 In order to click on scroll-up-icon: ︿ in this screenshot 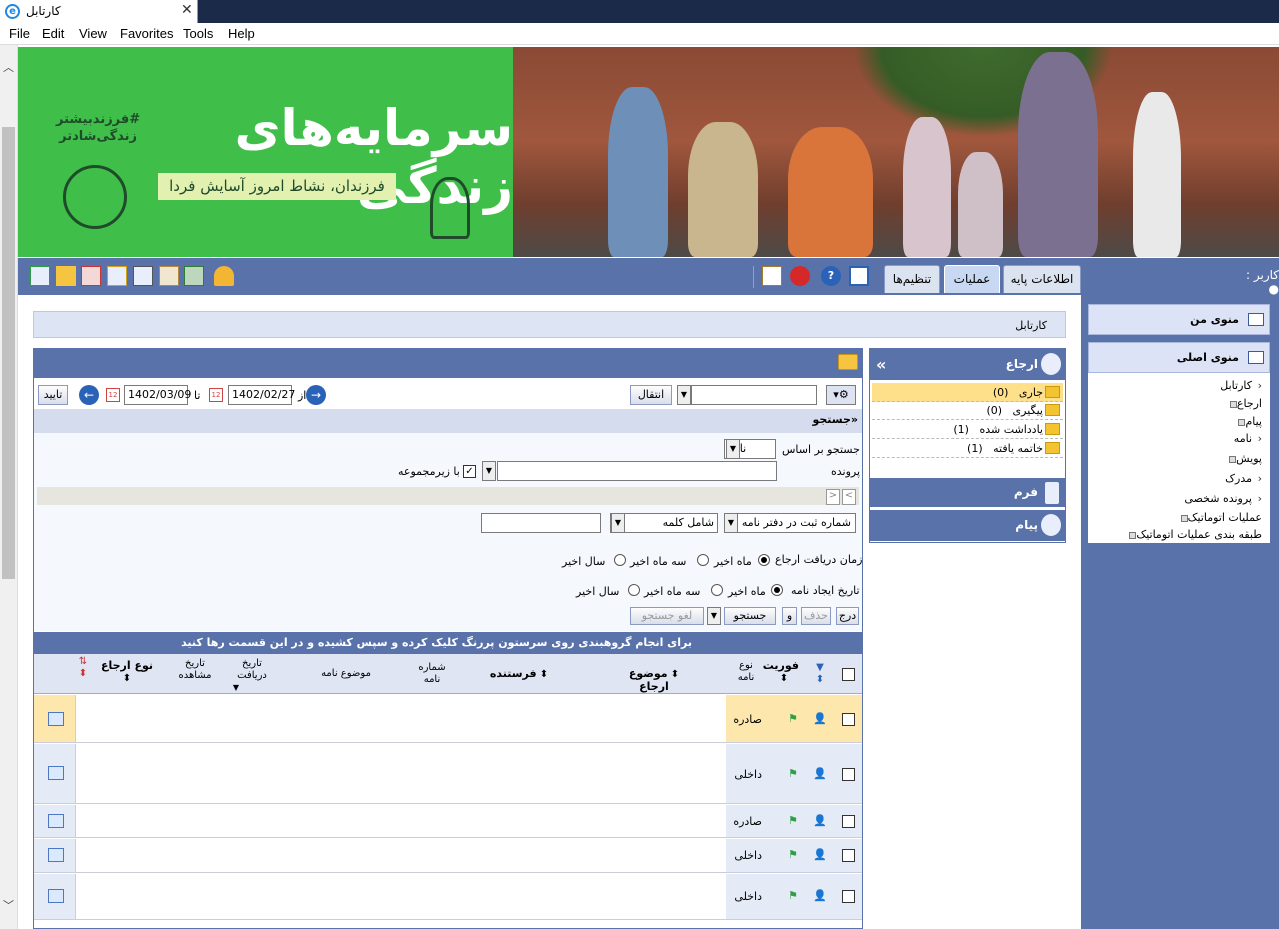, I will do `click(8, 67)`.